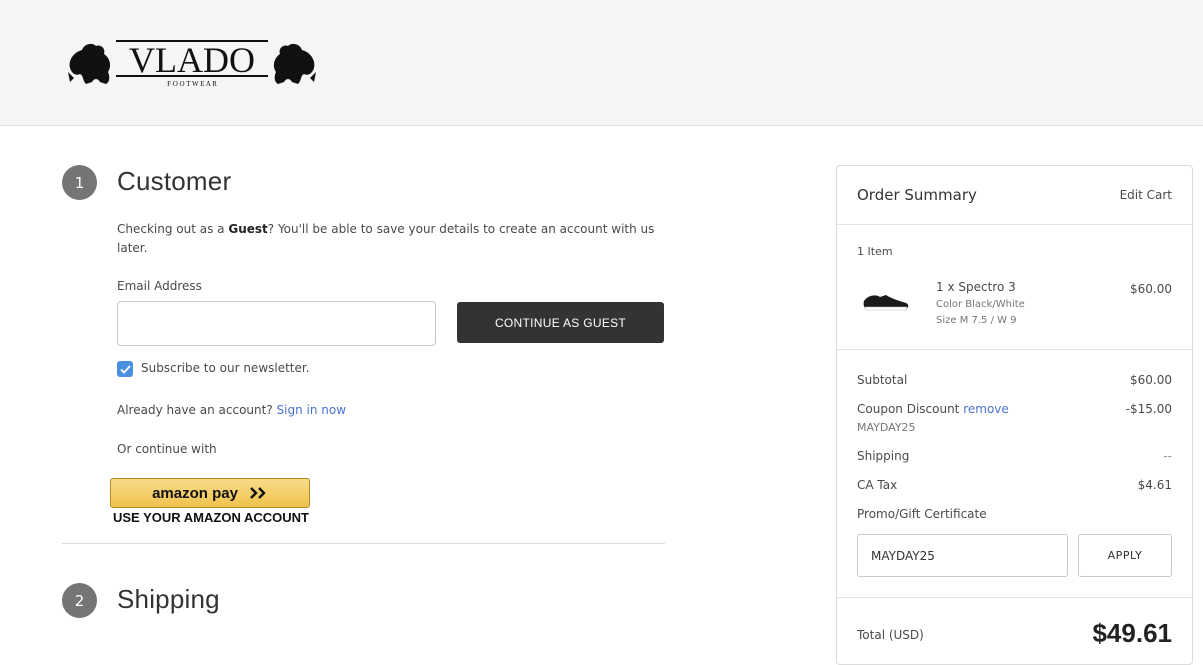  What do you see at coordinates (1146, 195) in the screenshot?
I see `edit-cart-link: Edit Cart` at bounding box center [1146, 195].